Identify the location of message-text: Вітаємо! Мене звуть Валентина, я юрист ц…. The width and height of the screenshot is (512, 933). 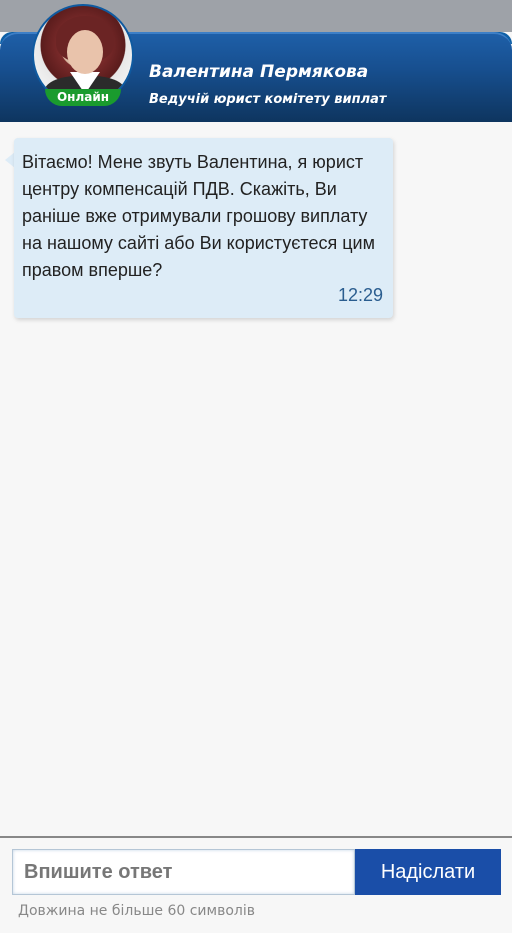
(198, 216).